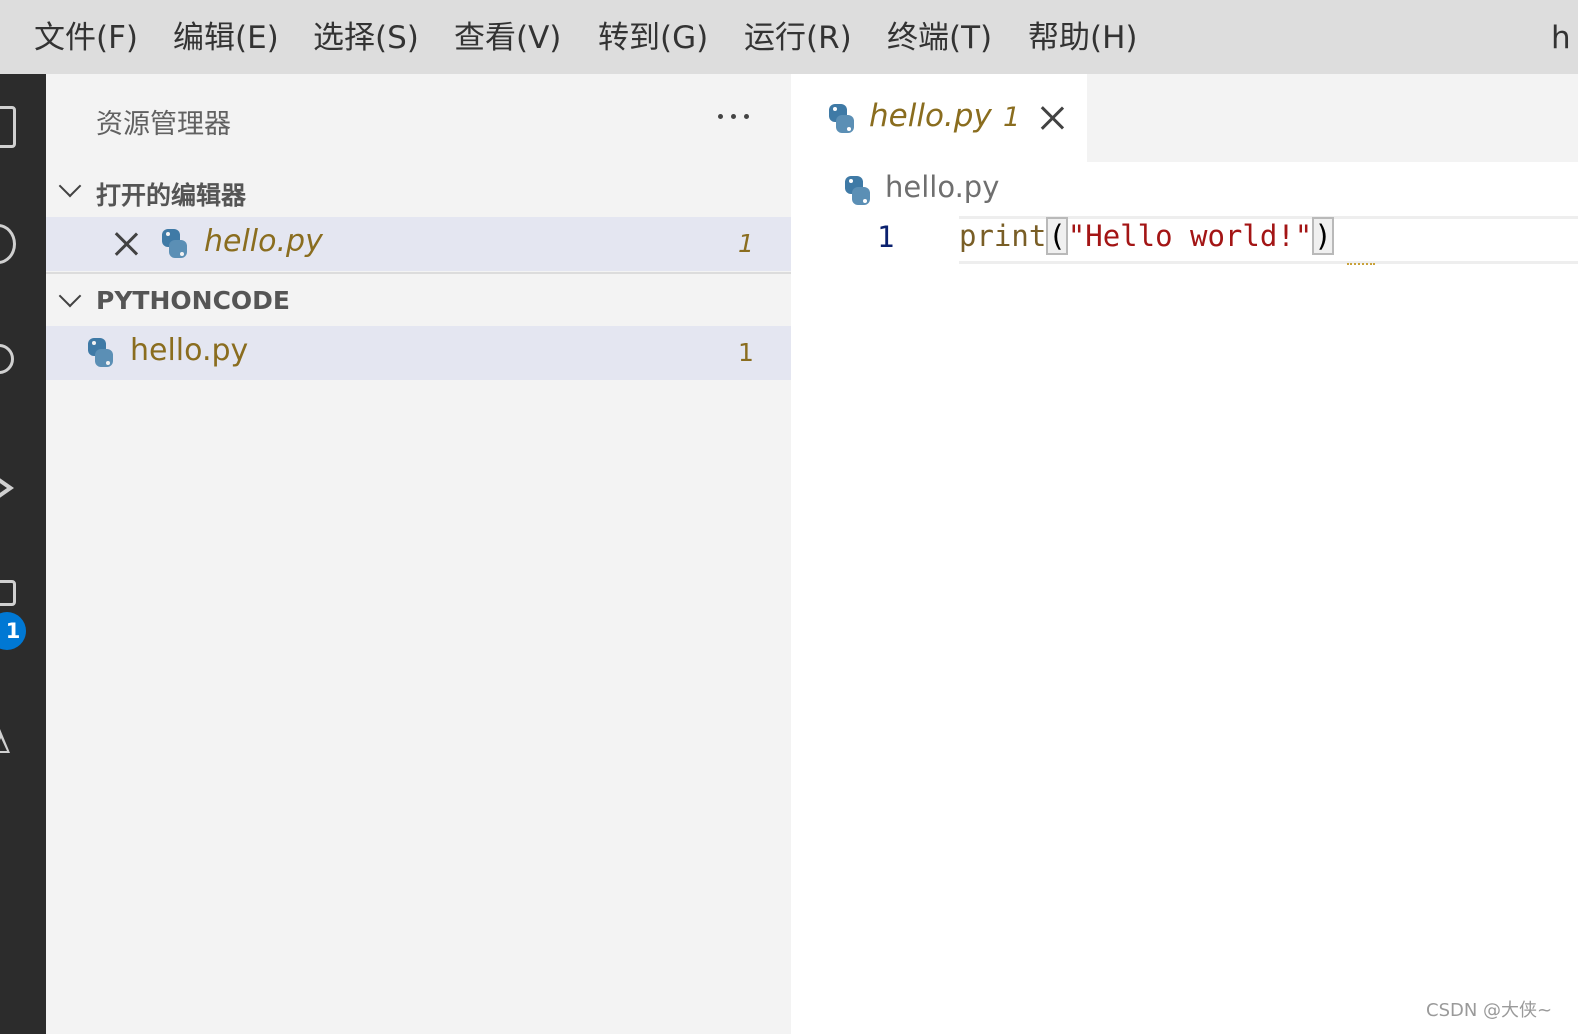 The width and height of the screenshot is (1578, 1034). Describe the element at coordinates (171, 195) in the screenshot. I see `open-editors-label: 打开的编辑器` at that location.